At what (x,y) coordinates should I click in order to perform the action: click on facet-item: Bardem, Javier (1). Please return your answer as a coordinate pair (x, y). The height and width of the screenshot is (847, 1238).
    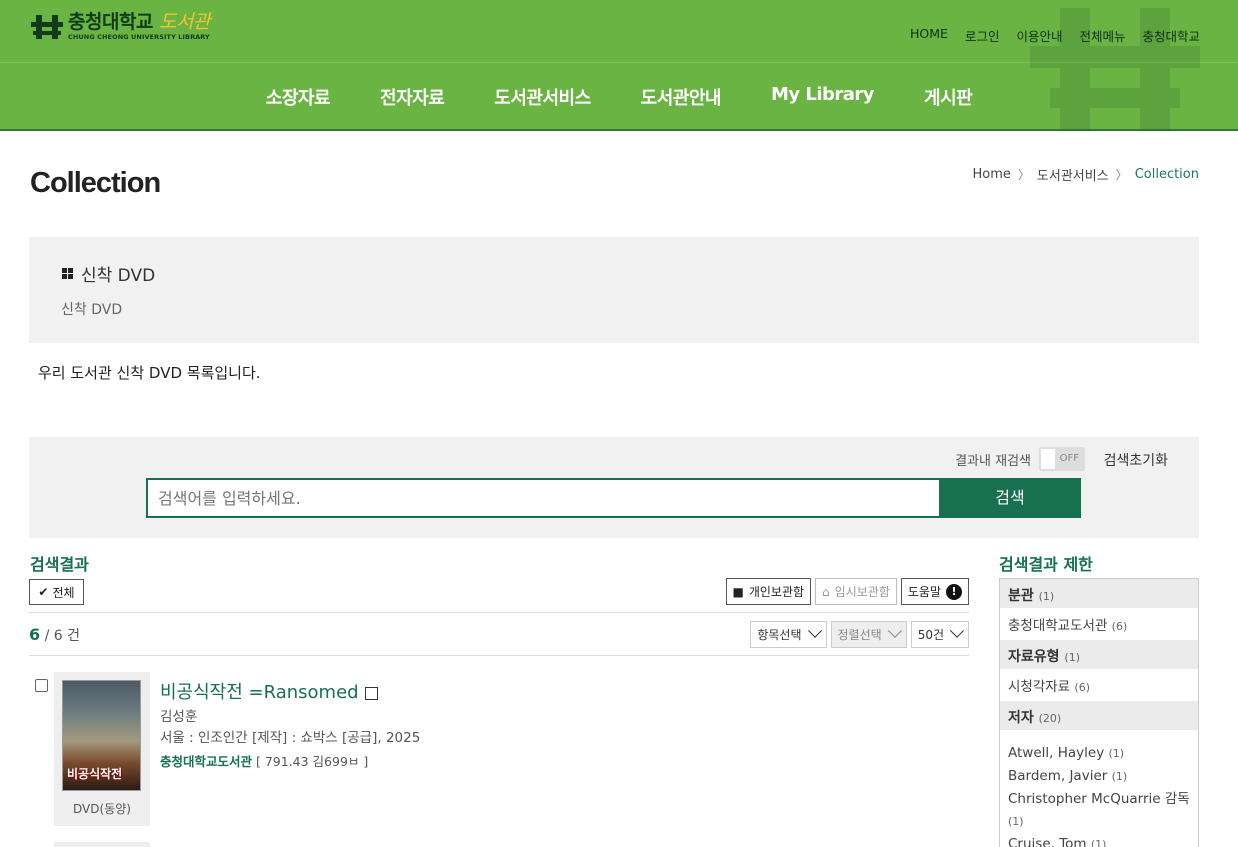
    Looking at the image, I should click on (1099, 776).